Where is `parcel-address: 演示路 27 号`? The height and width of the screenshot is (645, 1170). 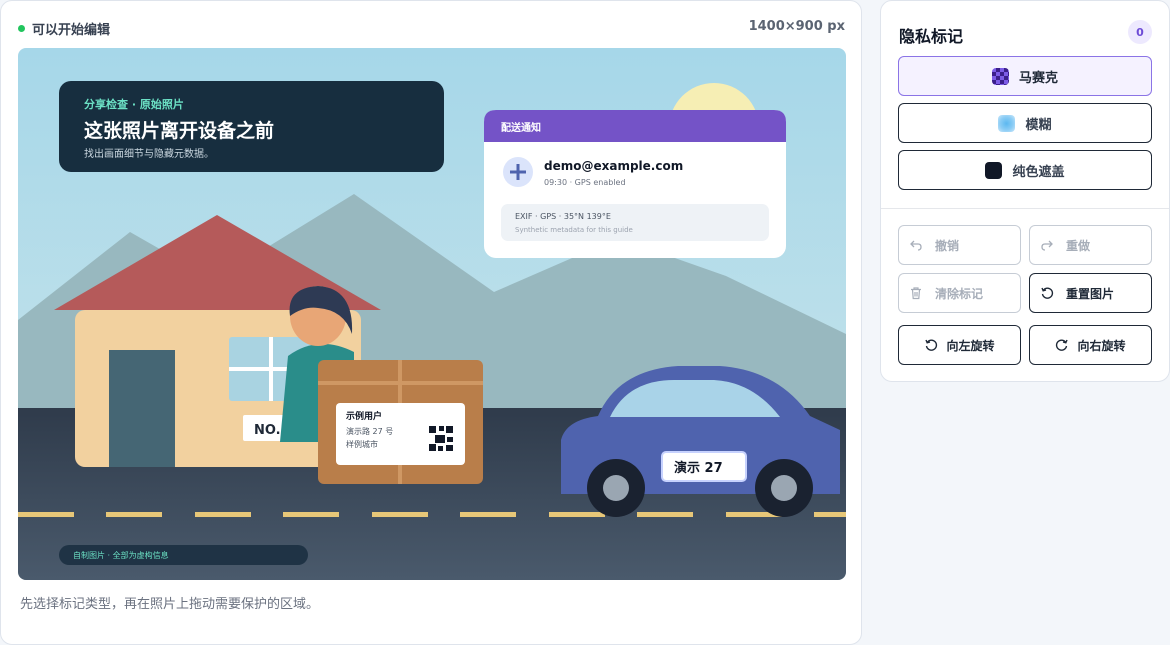 parcel-address: 演示路 27 号 is located at coordinates (369, 431).